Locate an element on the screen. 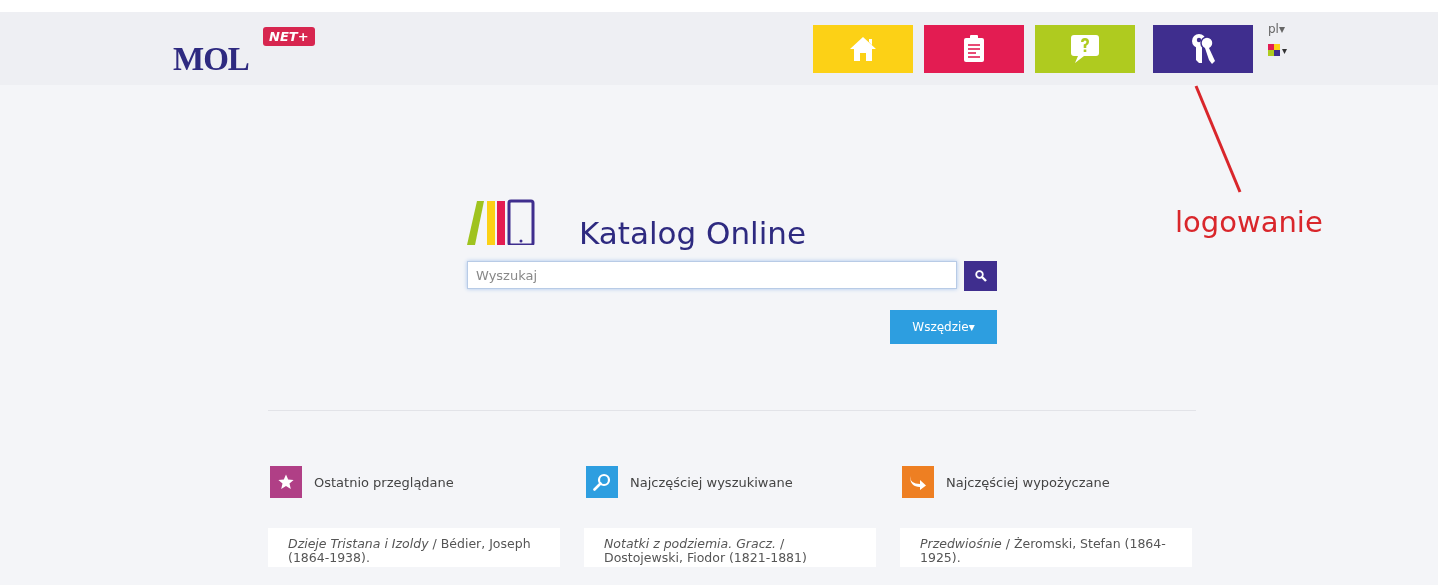  caret-icon: ▾ is located at coordinates (1285, 50).